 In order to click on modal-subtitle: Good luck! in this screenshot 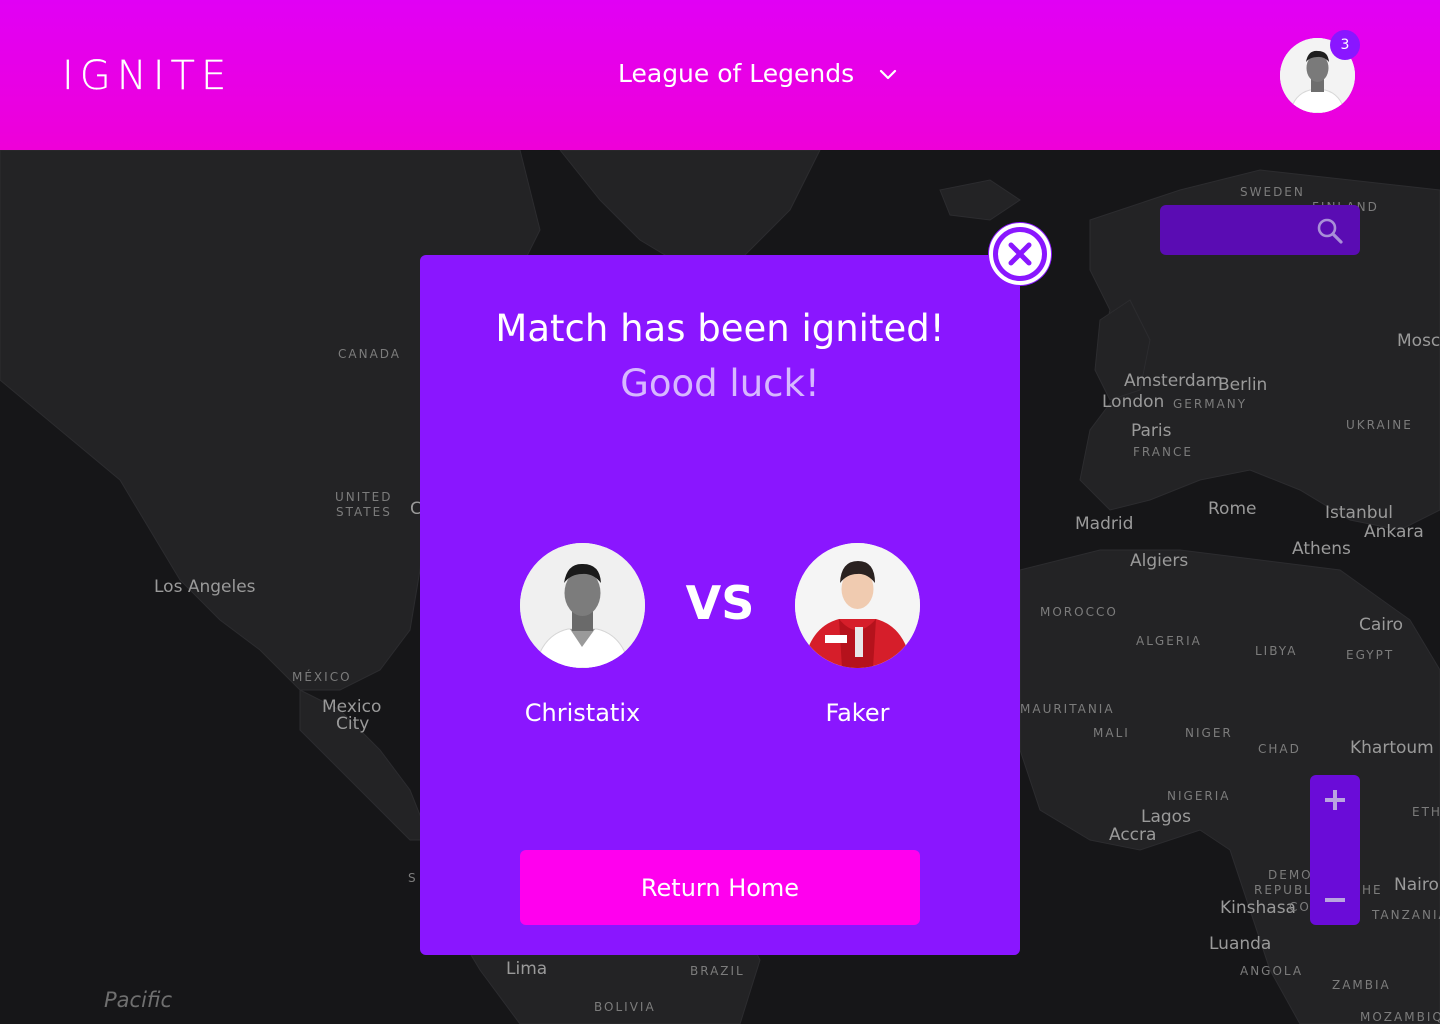, I will do `click(720, 383)`.